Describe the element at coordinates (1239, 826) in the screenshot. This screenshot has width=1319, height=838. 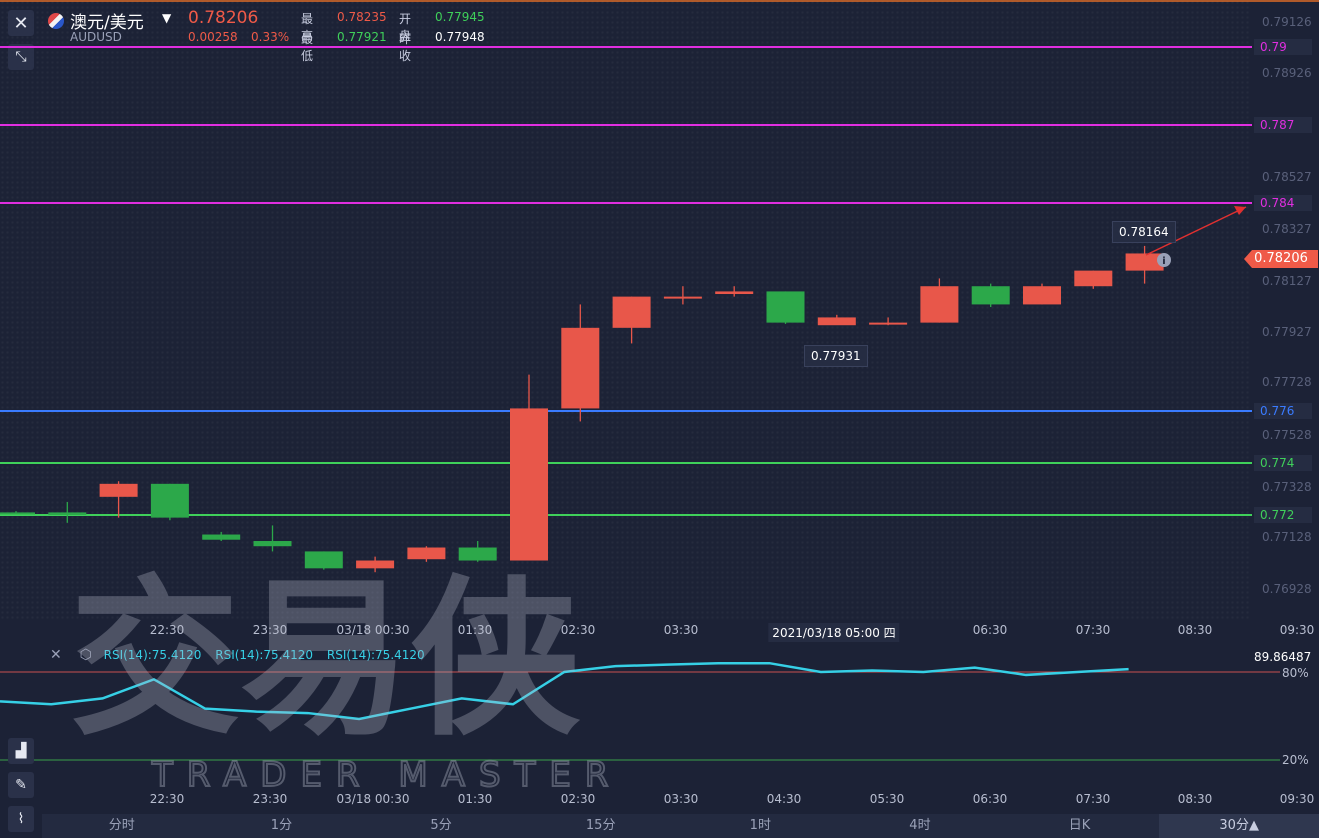
I see `timeframe-tab: 30分▲` at that location.